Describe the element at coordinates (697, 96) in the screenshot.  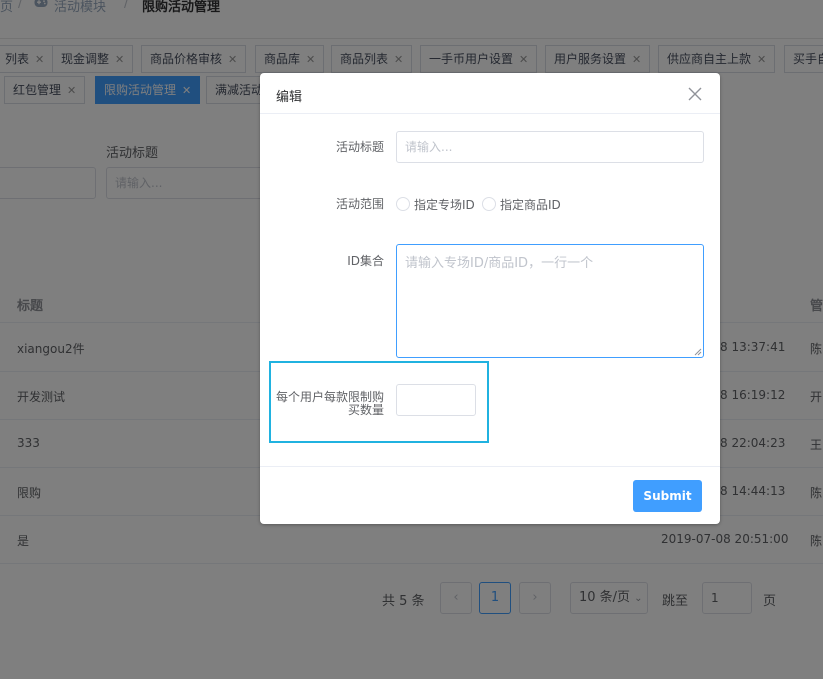
I see `close-icon` at that location.